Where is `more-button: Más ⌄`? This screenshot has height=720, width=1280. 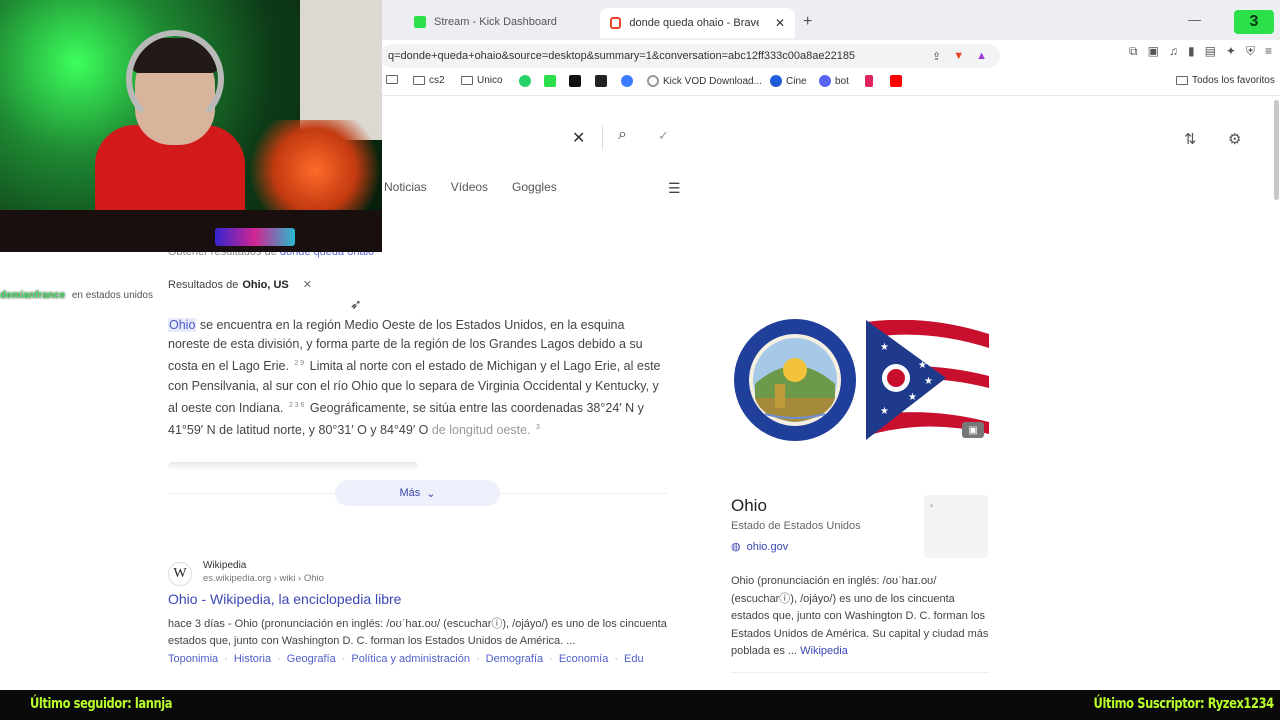
more-button: Más ⌄ is located at coordinates (417, 493).